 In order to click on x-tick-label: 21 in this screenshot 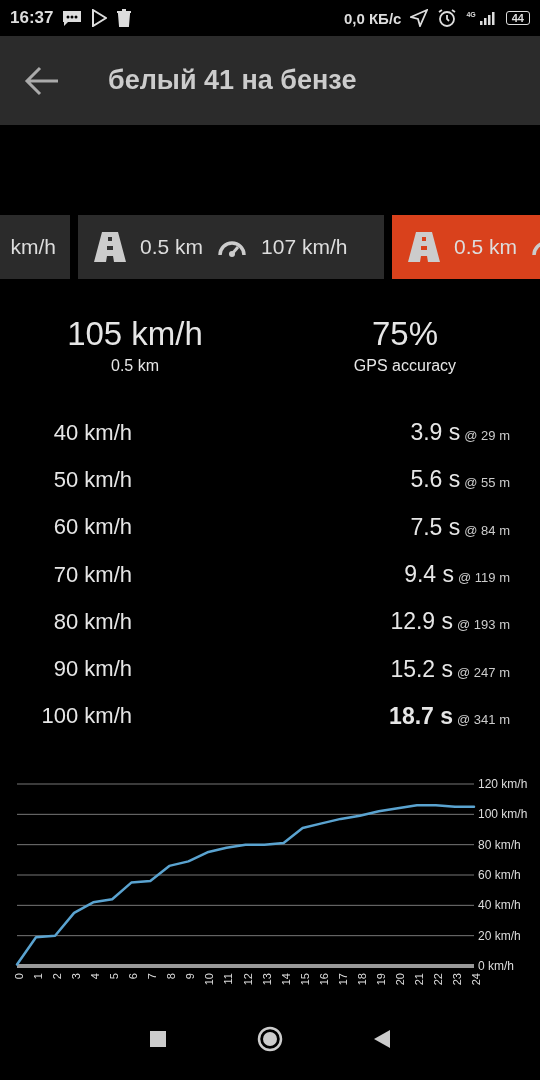, I will do `click(418, 979)`.